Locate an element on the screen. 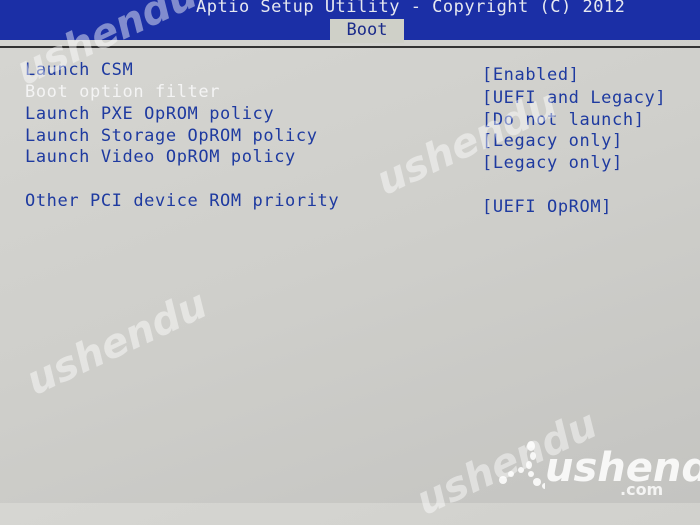 The width and height of the screenshot is (700, 525). setting-launch-storage-oprom: Launch Storage OpROM policy is located at coordinates (171, 136).